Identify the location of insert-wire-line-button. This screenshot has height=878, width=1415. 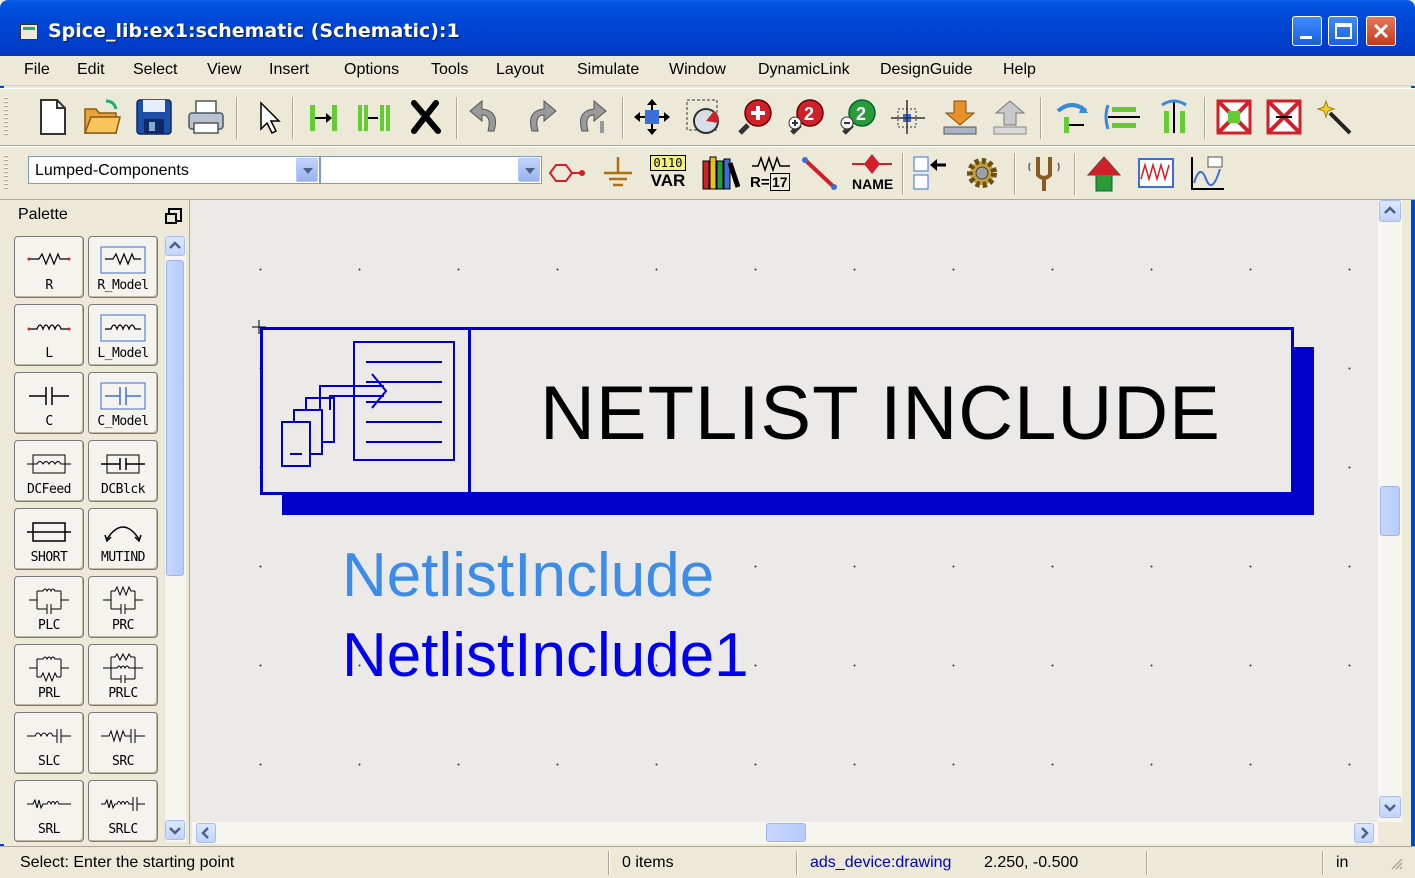
(820, 173).